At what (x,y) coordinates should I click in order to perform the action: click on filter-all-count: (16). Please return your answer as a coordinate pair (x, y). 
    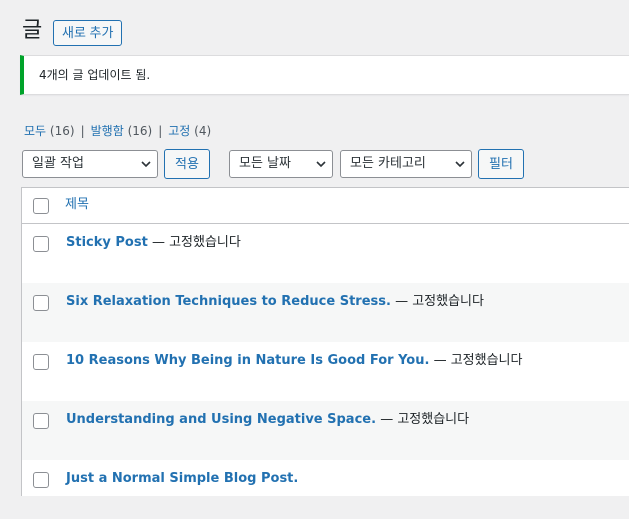
    Looking at the image, I should click on (62, 131).